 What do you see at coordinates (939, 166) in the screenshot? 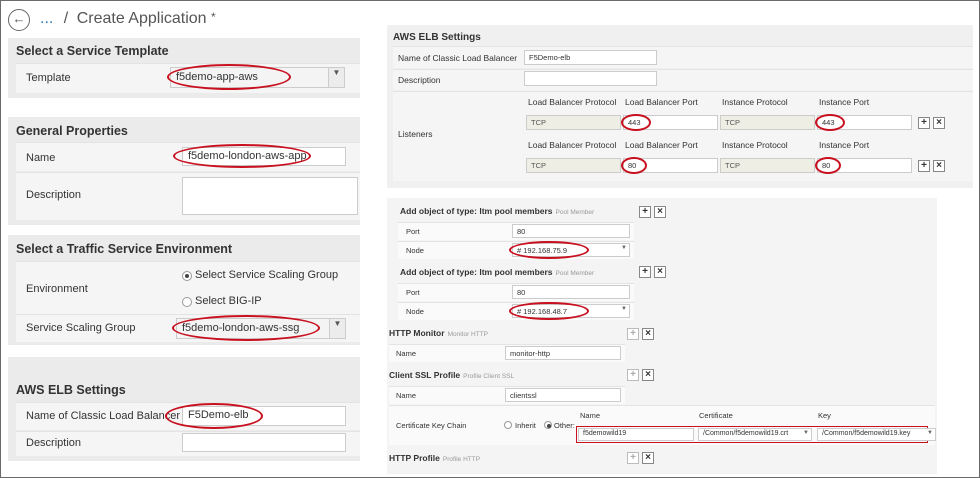
I see `listener2-remove-button: ×` at bounding box center [939, 166].